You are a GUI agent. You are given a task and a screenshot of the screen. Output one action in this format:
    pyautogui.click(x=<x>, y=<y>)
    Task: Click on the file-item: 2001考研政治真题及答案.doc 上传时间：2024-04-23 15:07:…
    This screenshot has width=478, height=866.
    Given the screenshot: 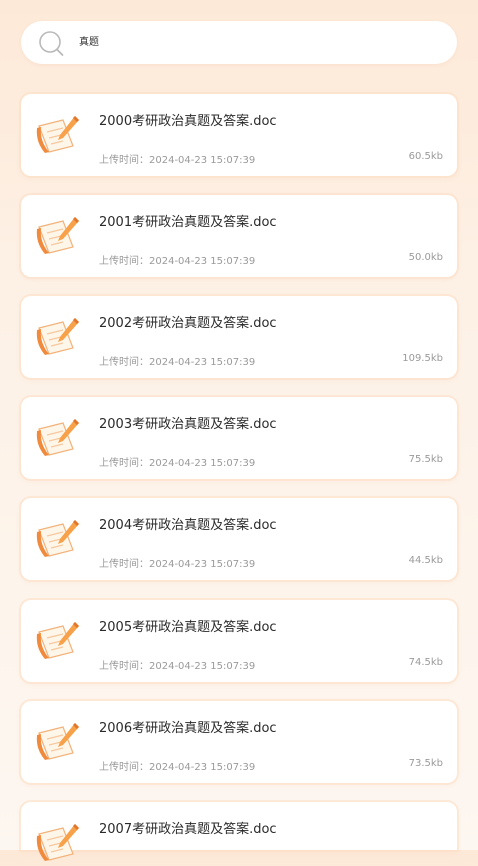 What is the action you would take?
    pyautogui.click(x=239, y=236)
    